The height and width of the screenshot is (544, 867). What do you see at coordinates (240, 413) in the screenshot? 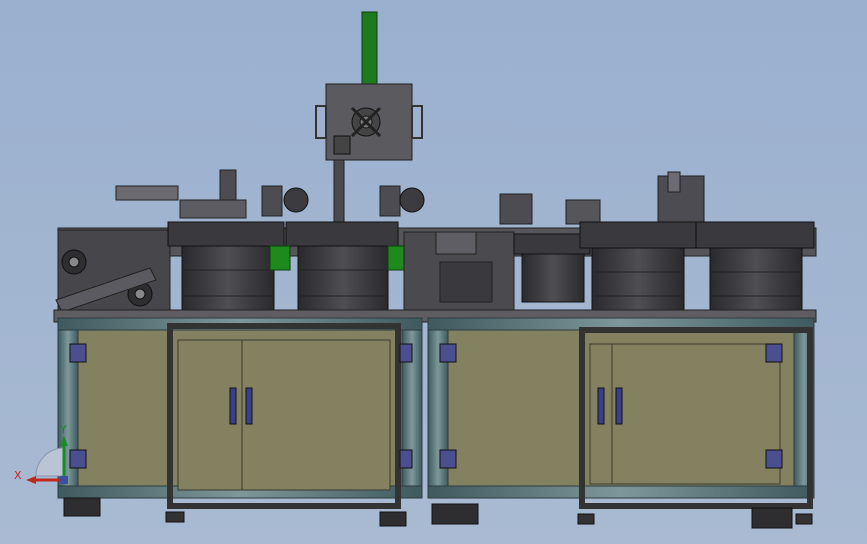
I see `left-cabinet` at bounding box center [240, 413].